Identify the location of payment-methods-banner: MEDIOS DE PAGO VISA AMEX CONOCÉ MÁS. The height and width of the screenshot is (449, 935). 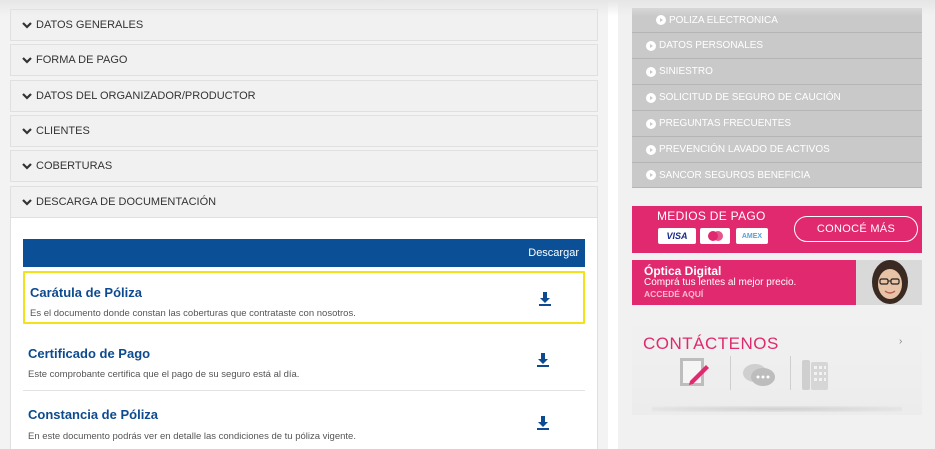
(777, 229).